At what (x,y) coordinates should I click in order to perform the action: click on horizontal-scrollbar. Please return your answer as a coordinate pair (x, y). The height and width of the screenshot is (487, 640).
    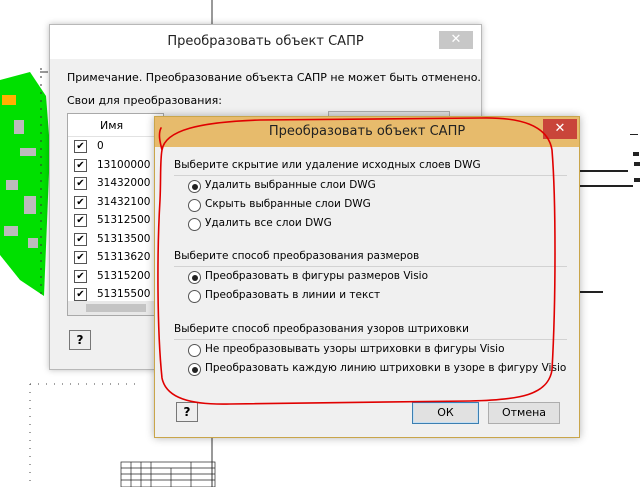
    Looking at the image, I should click on (115, 308).